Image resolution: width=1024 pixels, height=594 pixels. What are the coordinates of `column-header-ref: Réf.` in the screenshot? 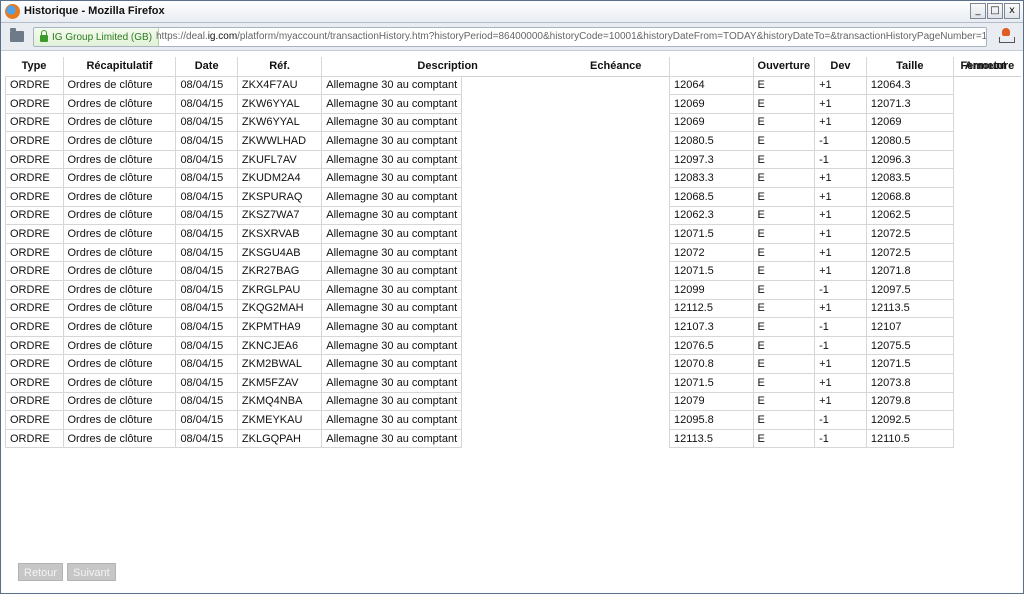 It's located at (279, 66).